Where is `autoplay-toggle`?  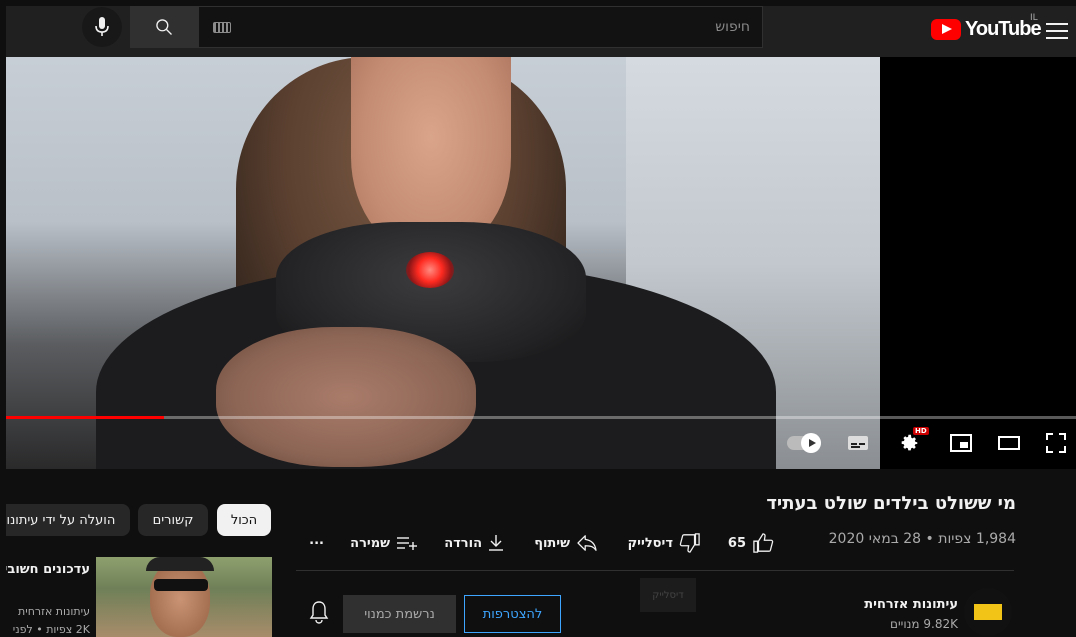 autoplay-toggle is located at coordinates (804, 443).